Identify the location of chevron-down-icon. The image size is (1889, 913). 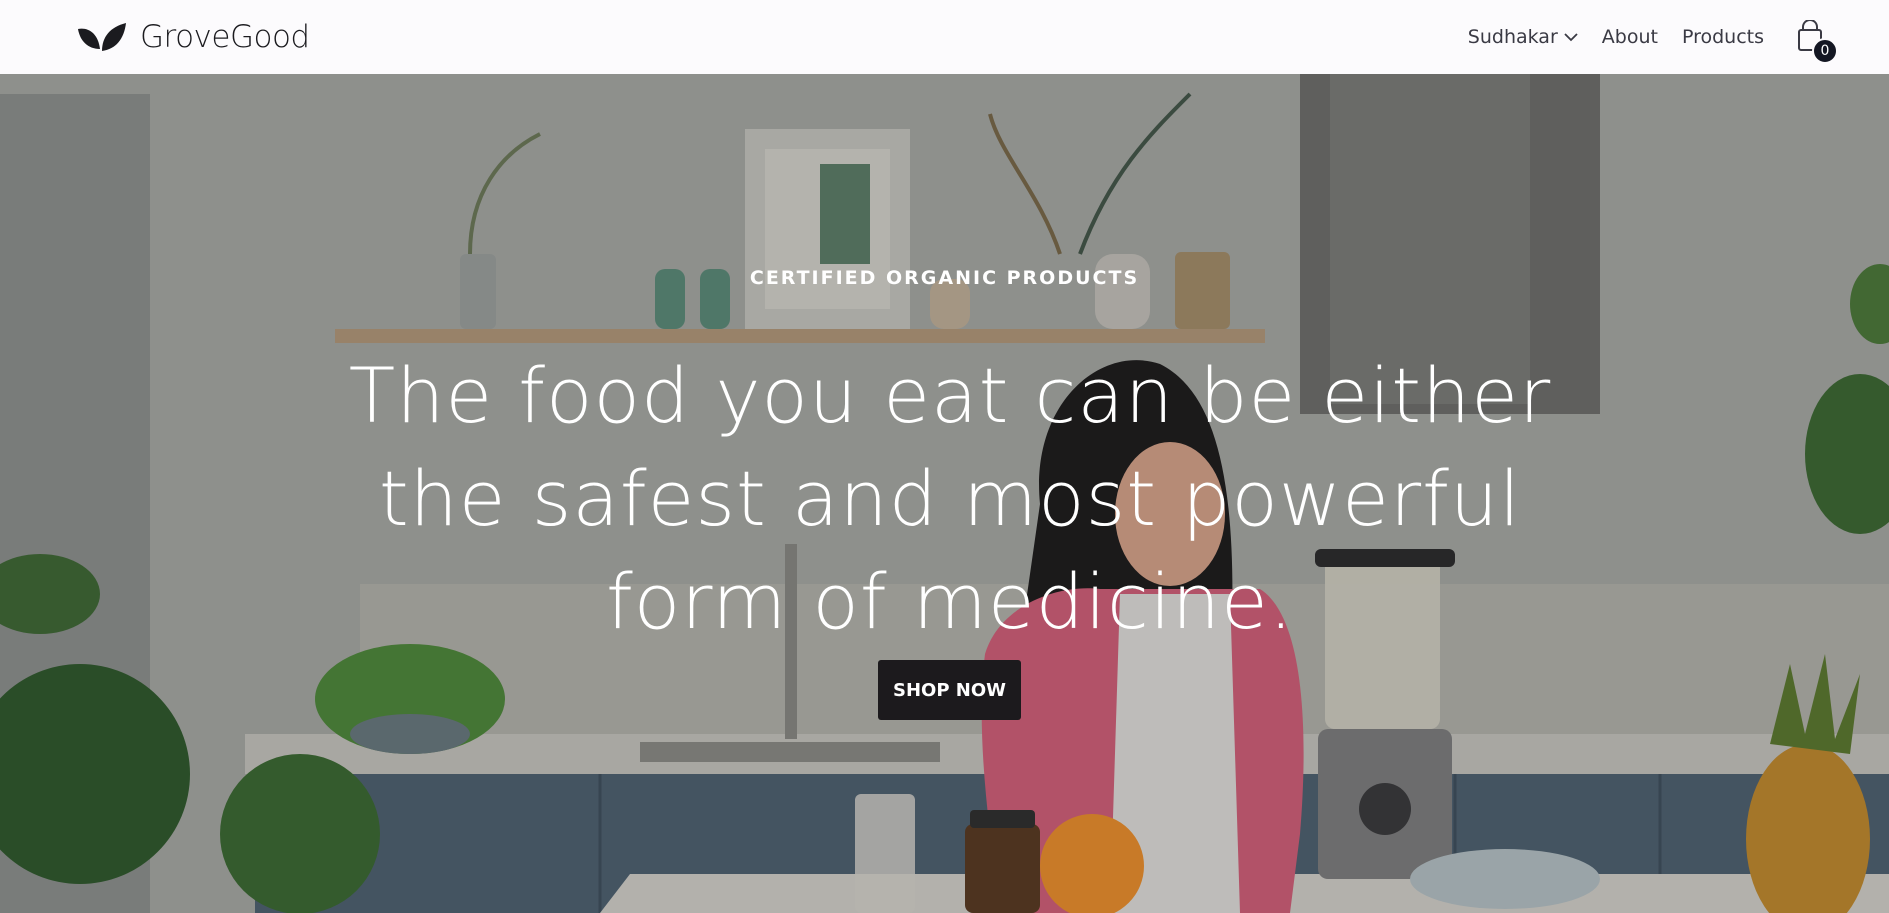
(1571, 37).